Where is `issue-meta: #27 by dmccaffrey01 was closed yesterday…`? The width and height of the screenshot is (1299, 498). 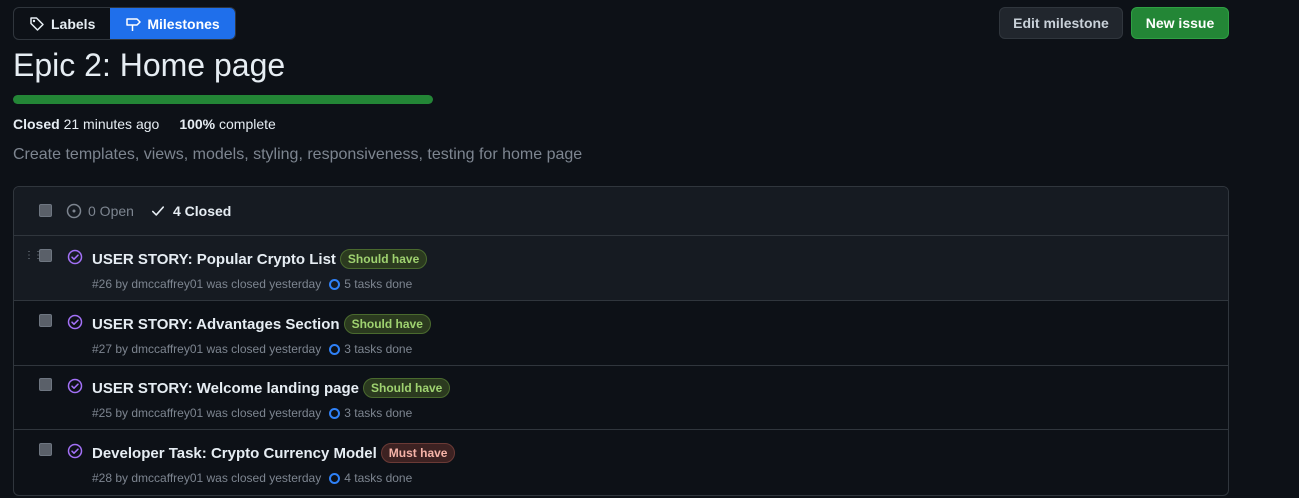 issue-meta: #27 by dmccaffrey01 was closed yesterday… is located at coordinates (252, 349).